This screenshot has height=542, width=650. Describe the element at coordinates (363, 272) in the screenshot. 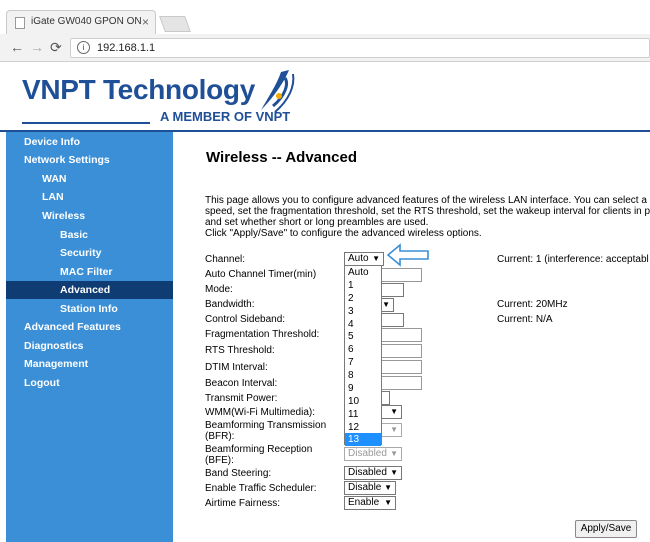

I see `channel-option: Auto` at that location.